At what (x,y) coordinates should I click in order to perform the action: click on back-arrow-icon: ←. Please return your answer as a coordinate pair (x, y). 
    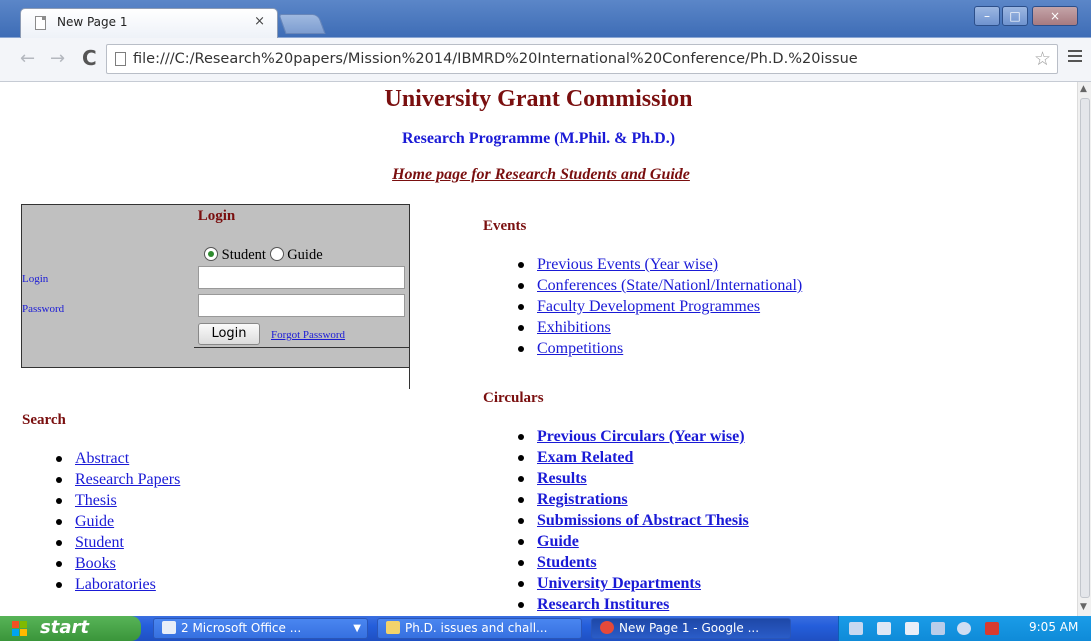
    Looking at the image, I should click on (27, 58).